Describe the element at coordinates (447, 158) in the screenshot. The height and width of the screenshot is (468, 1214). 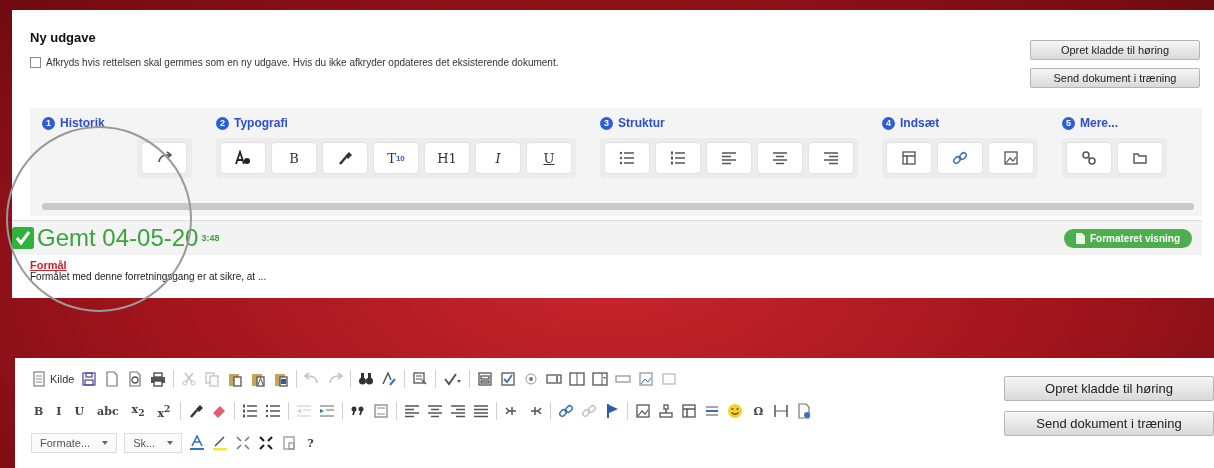
I see `toolbar-button: H1` at that location.